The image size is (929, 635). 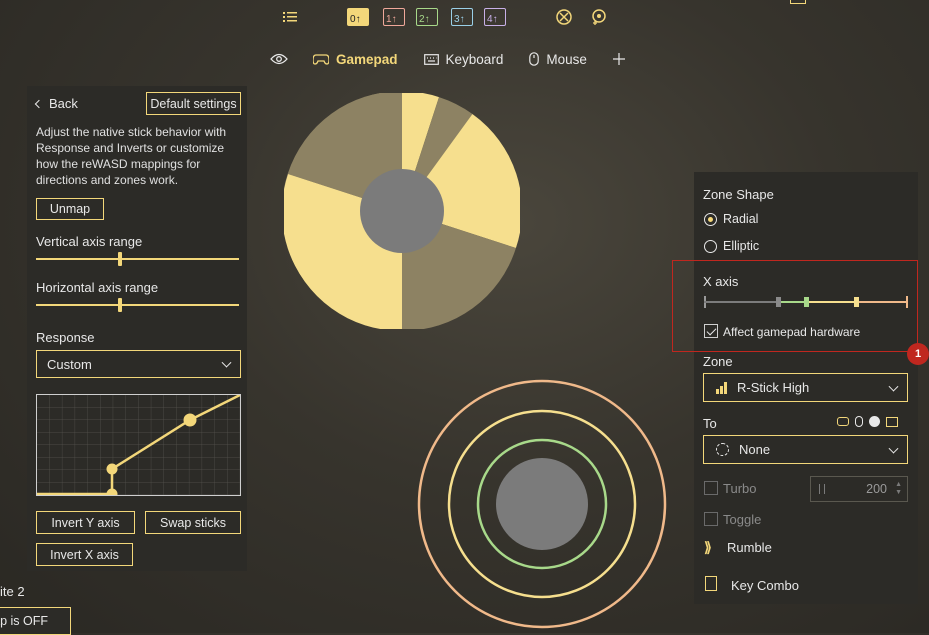 I want to click on stepper-icon: ▲ ▼, so click(x=898, y=489).